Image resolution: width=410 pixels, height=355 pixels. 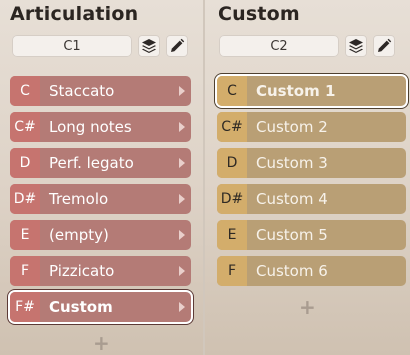 What do you see at coordinates (101, 343) in the screenshot?
I see `add-articulation-button: +` at bounding box center [101, 343].